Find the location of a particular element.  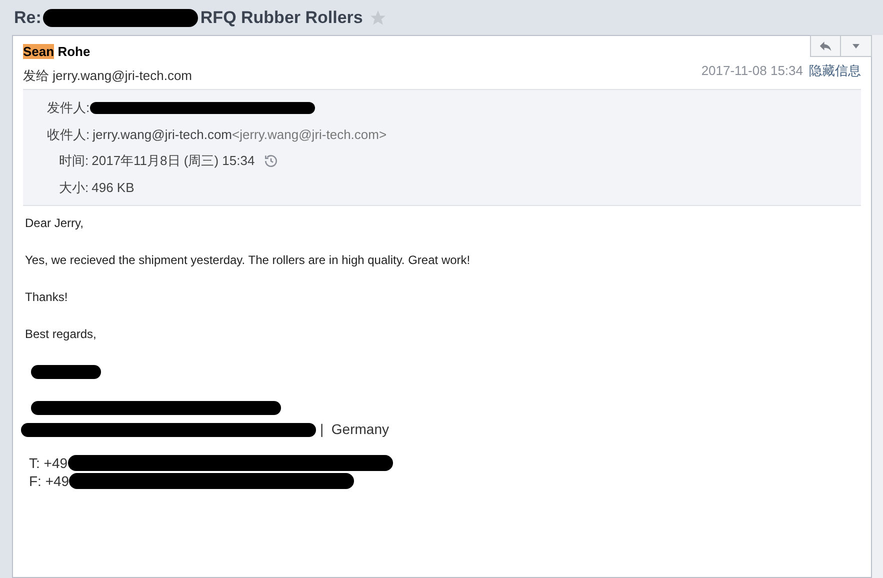

detail-value: 2017年11月8日 (周三) 15:34 is located at coordinates (173, 161).